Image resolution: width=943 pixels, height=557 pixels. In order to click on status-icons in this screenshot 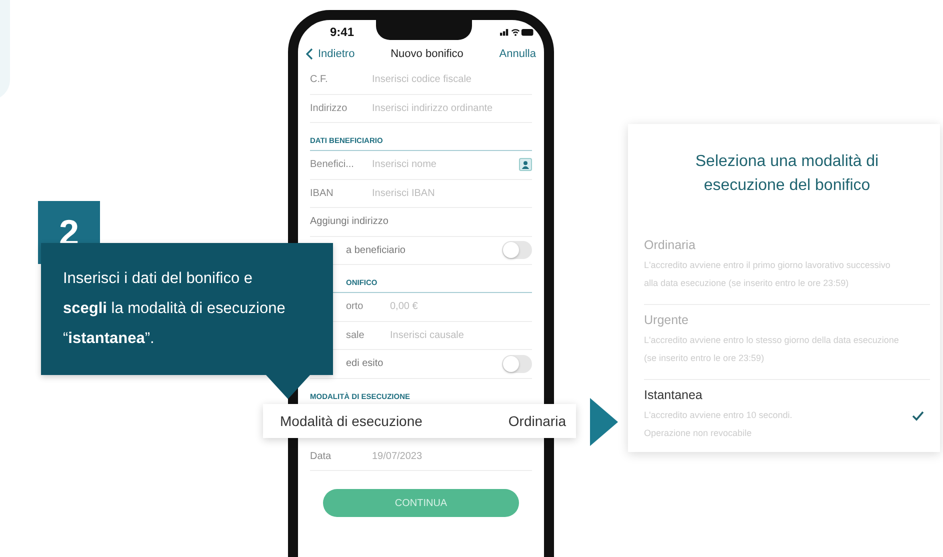, I will do `click(517, 32)`.